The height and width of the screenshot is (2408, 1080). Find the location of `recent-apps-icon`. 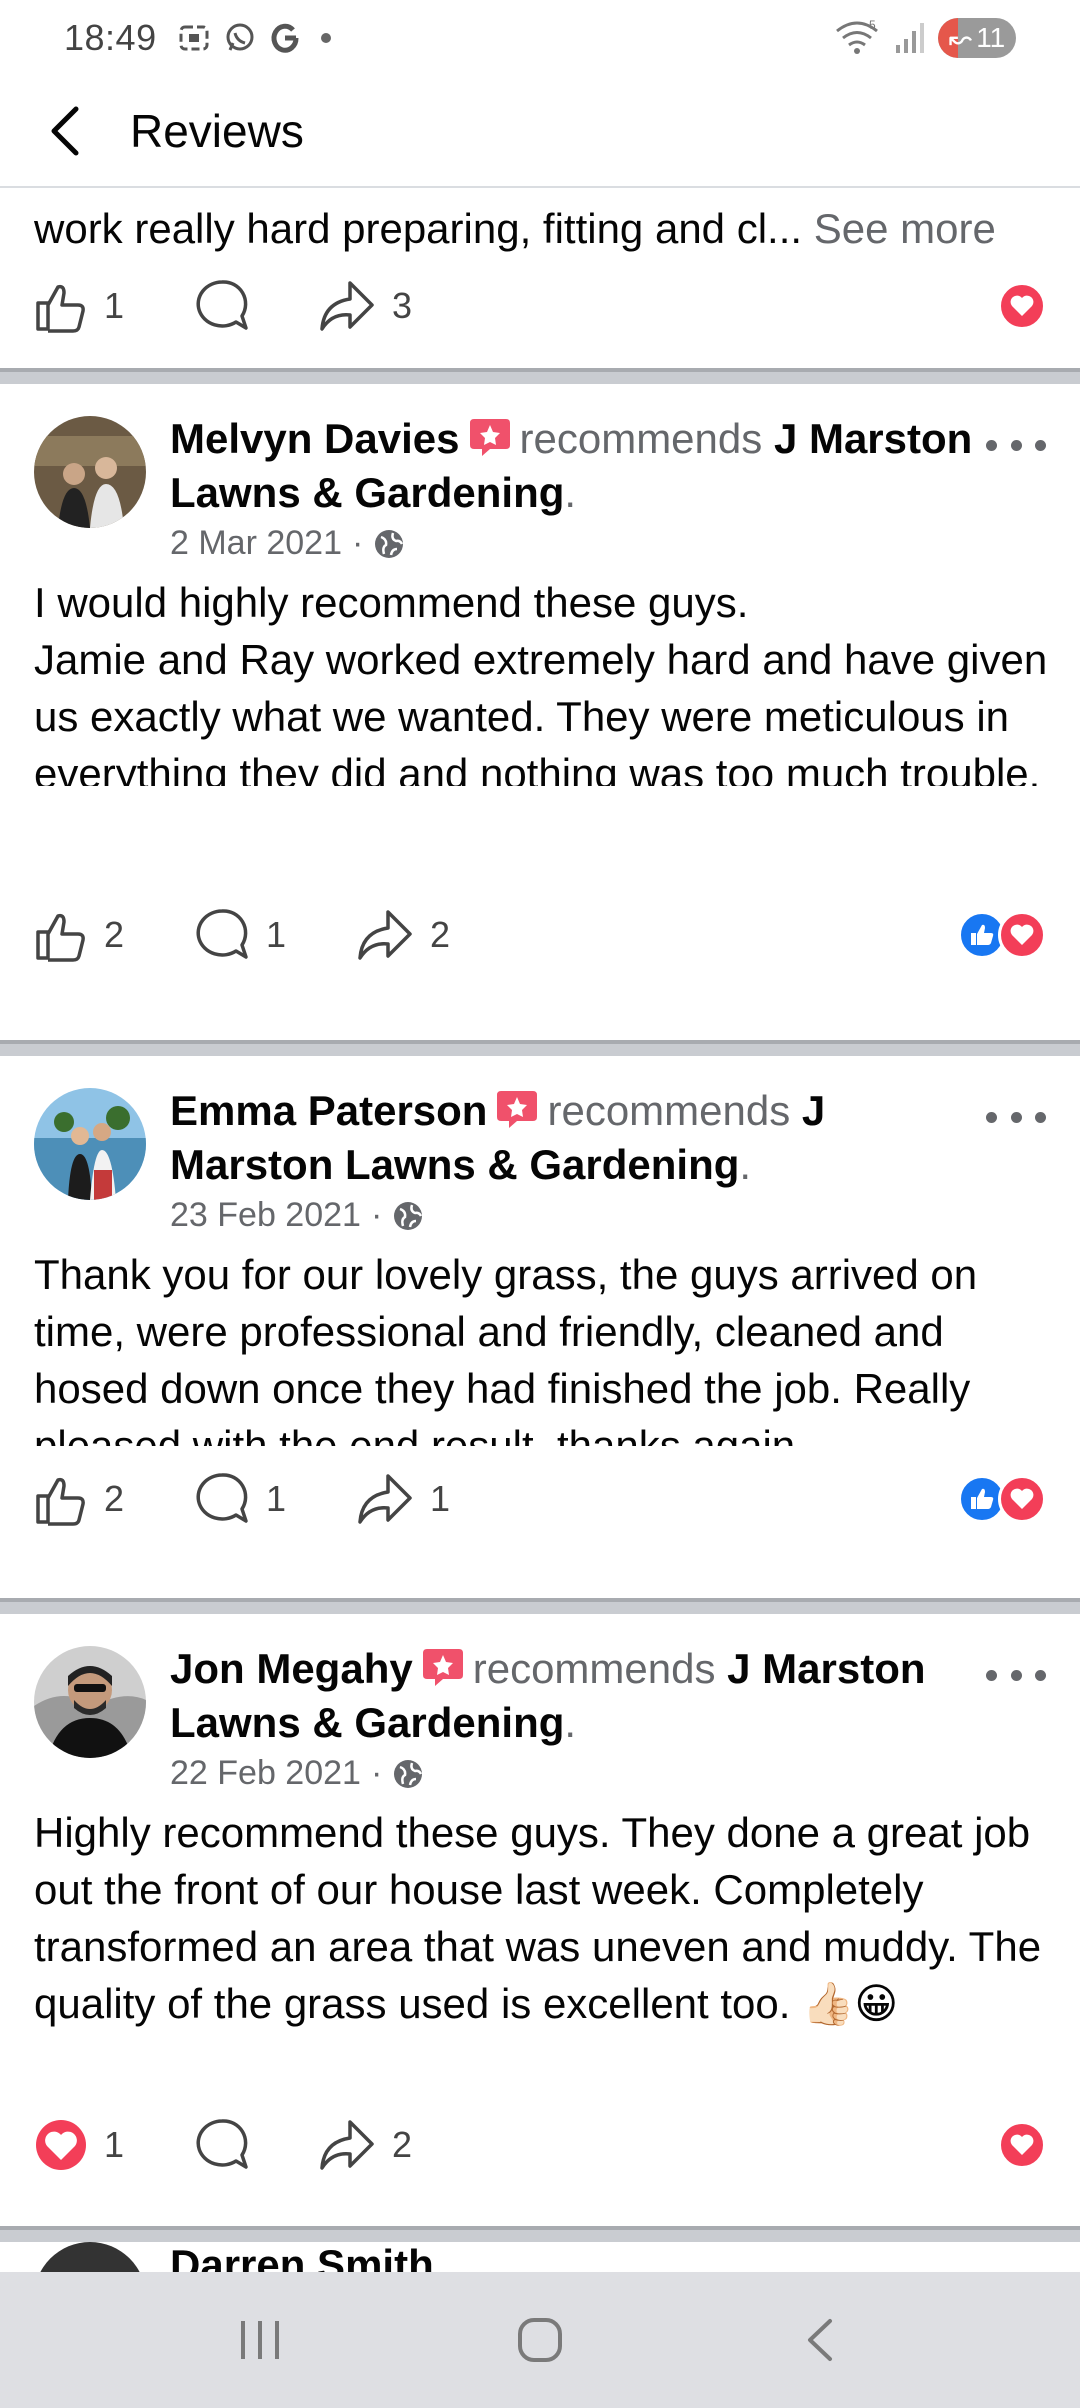

recent-apps-icon is located at coordinates (260, 2340).